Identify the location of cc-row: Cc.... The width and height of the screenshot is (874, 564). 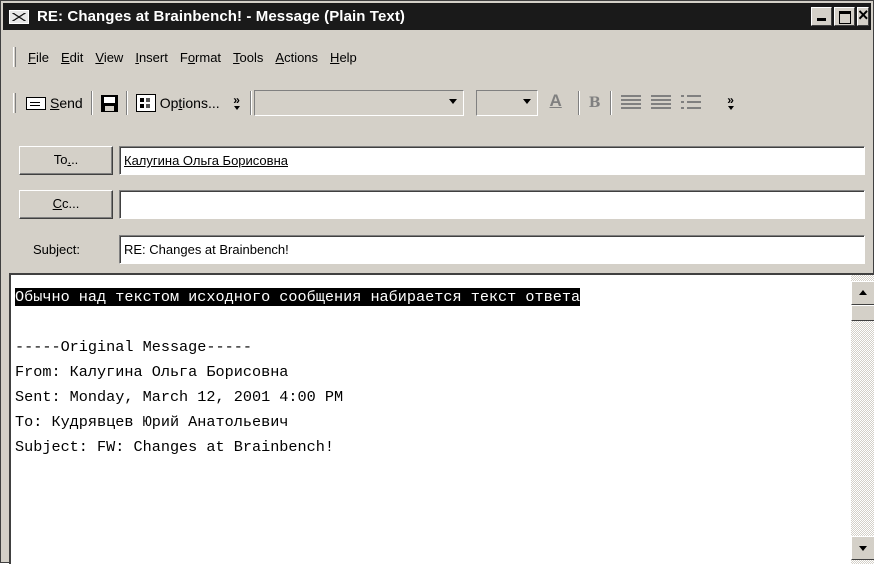
(62, 204).